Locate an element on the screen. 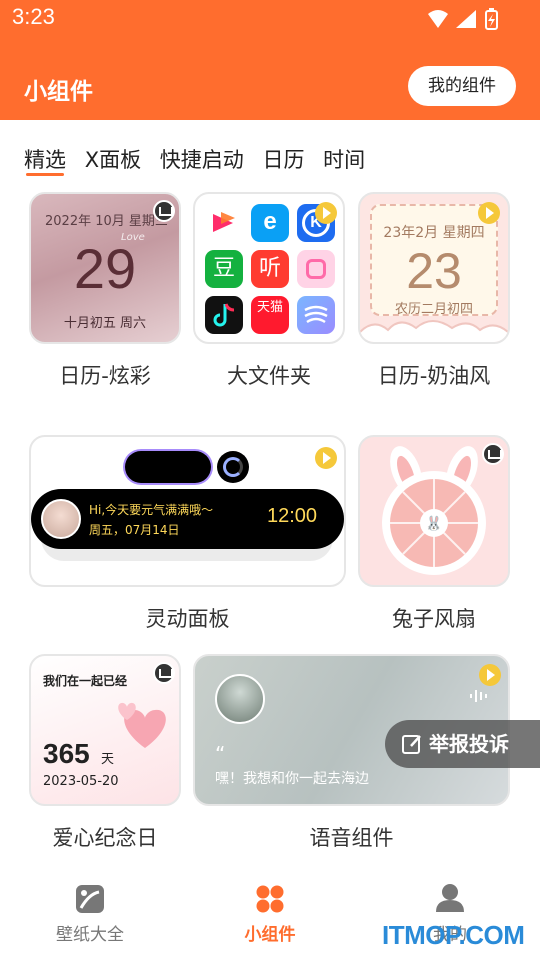  widget-card-love-anniversary: 我们在一起已经 365 天 2023-05-20 is located at coordinates (105, 730).